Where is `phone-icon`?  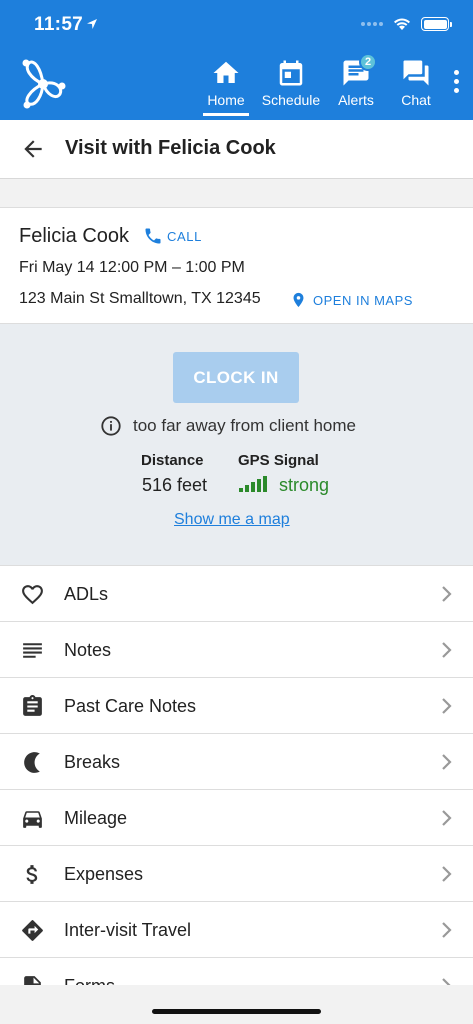 phone-icon is located at coordinates (153, 236).